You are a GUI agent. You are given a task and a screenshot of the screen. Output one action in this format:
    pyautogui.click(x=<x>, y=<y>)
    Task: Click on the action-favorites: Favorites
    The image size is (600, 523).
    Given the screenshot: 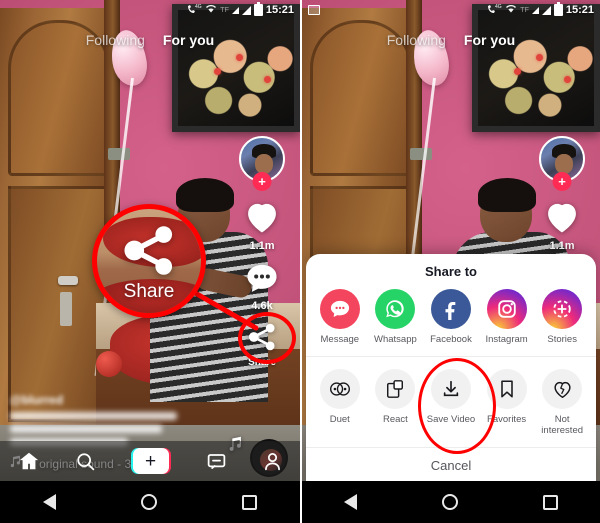 What is the action you would take?
    pyautogui.click(x=507, y=397)
    